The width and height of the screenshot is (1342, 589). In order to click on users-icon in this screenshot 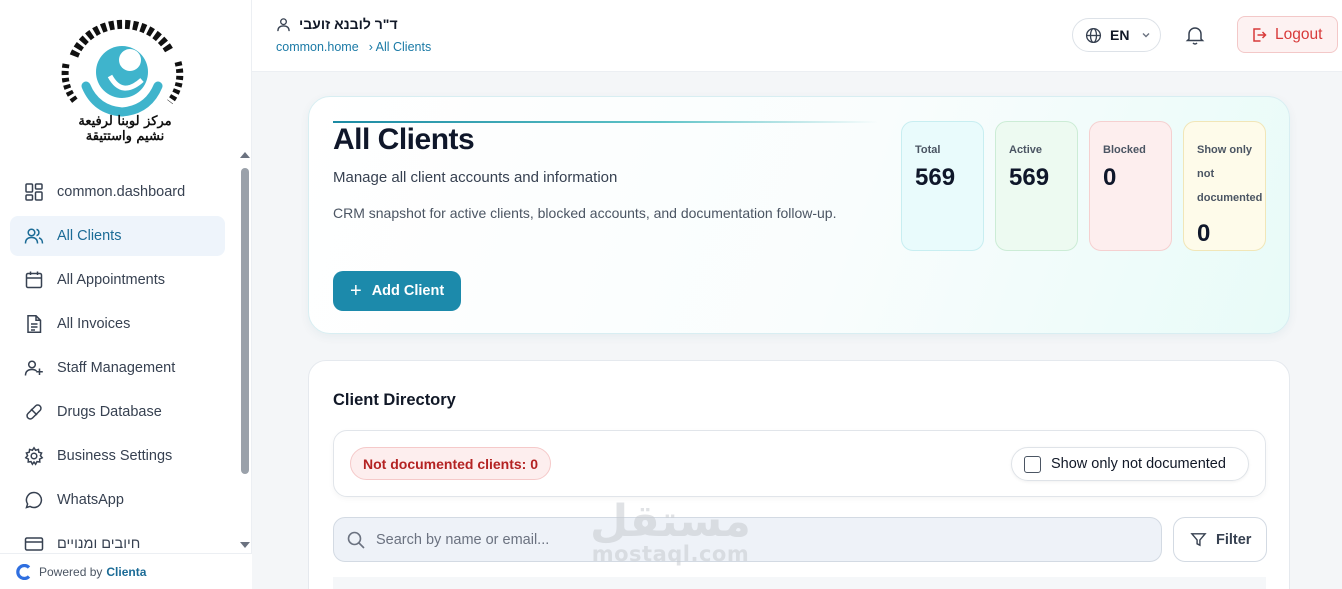, I will do `click(34, 236)`.